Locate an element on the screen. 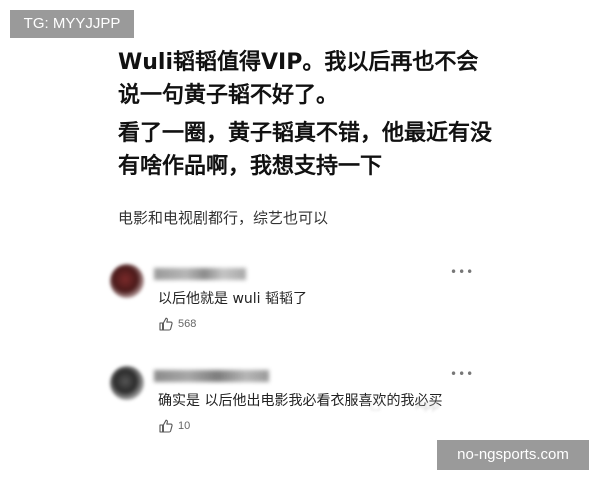  like-count: 568 is located at coordinates (187, 324).